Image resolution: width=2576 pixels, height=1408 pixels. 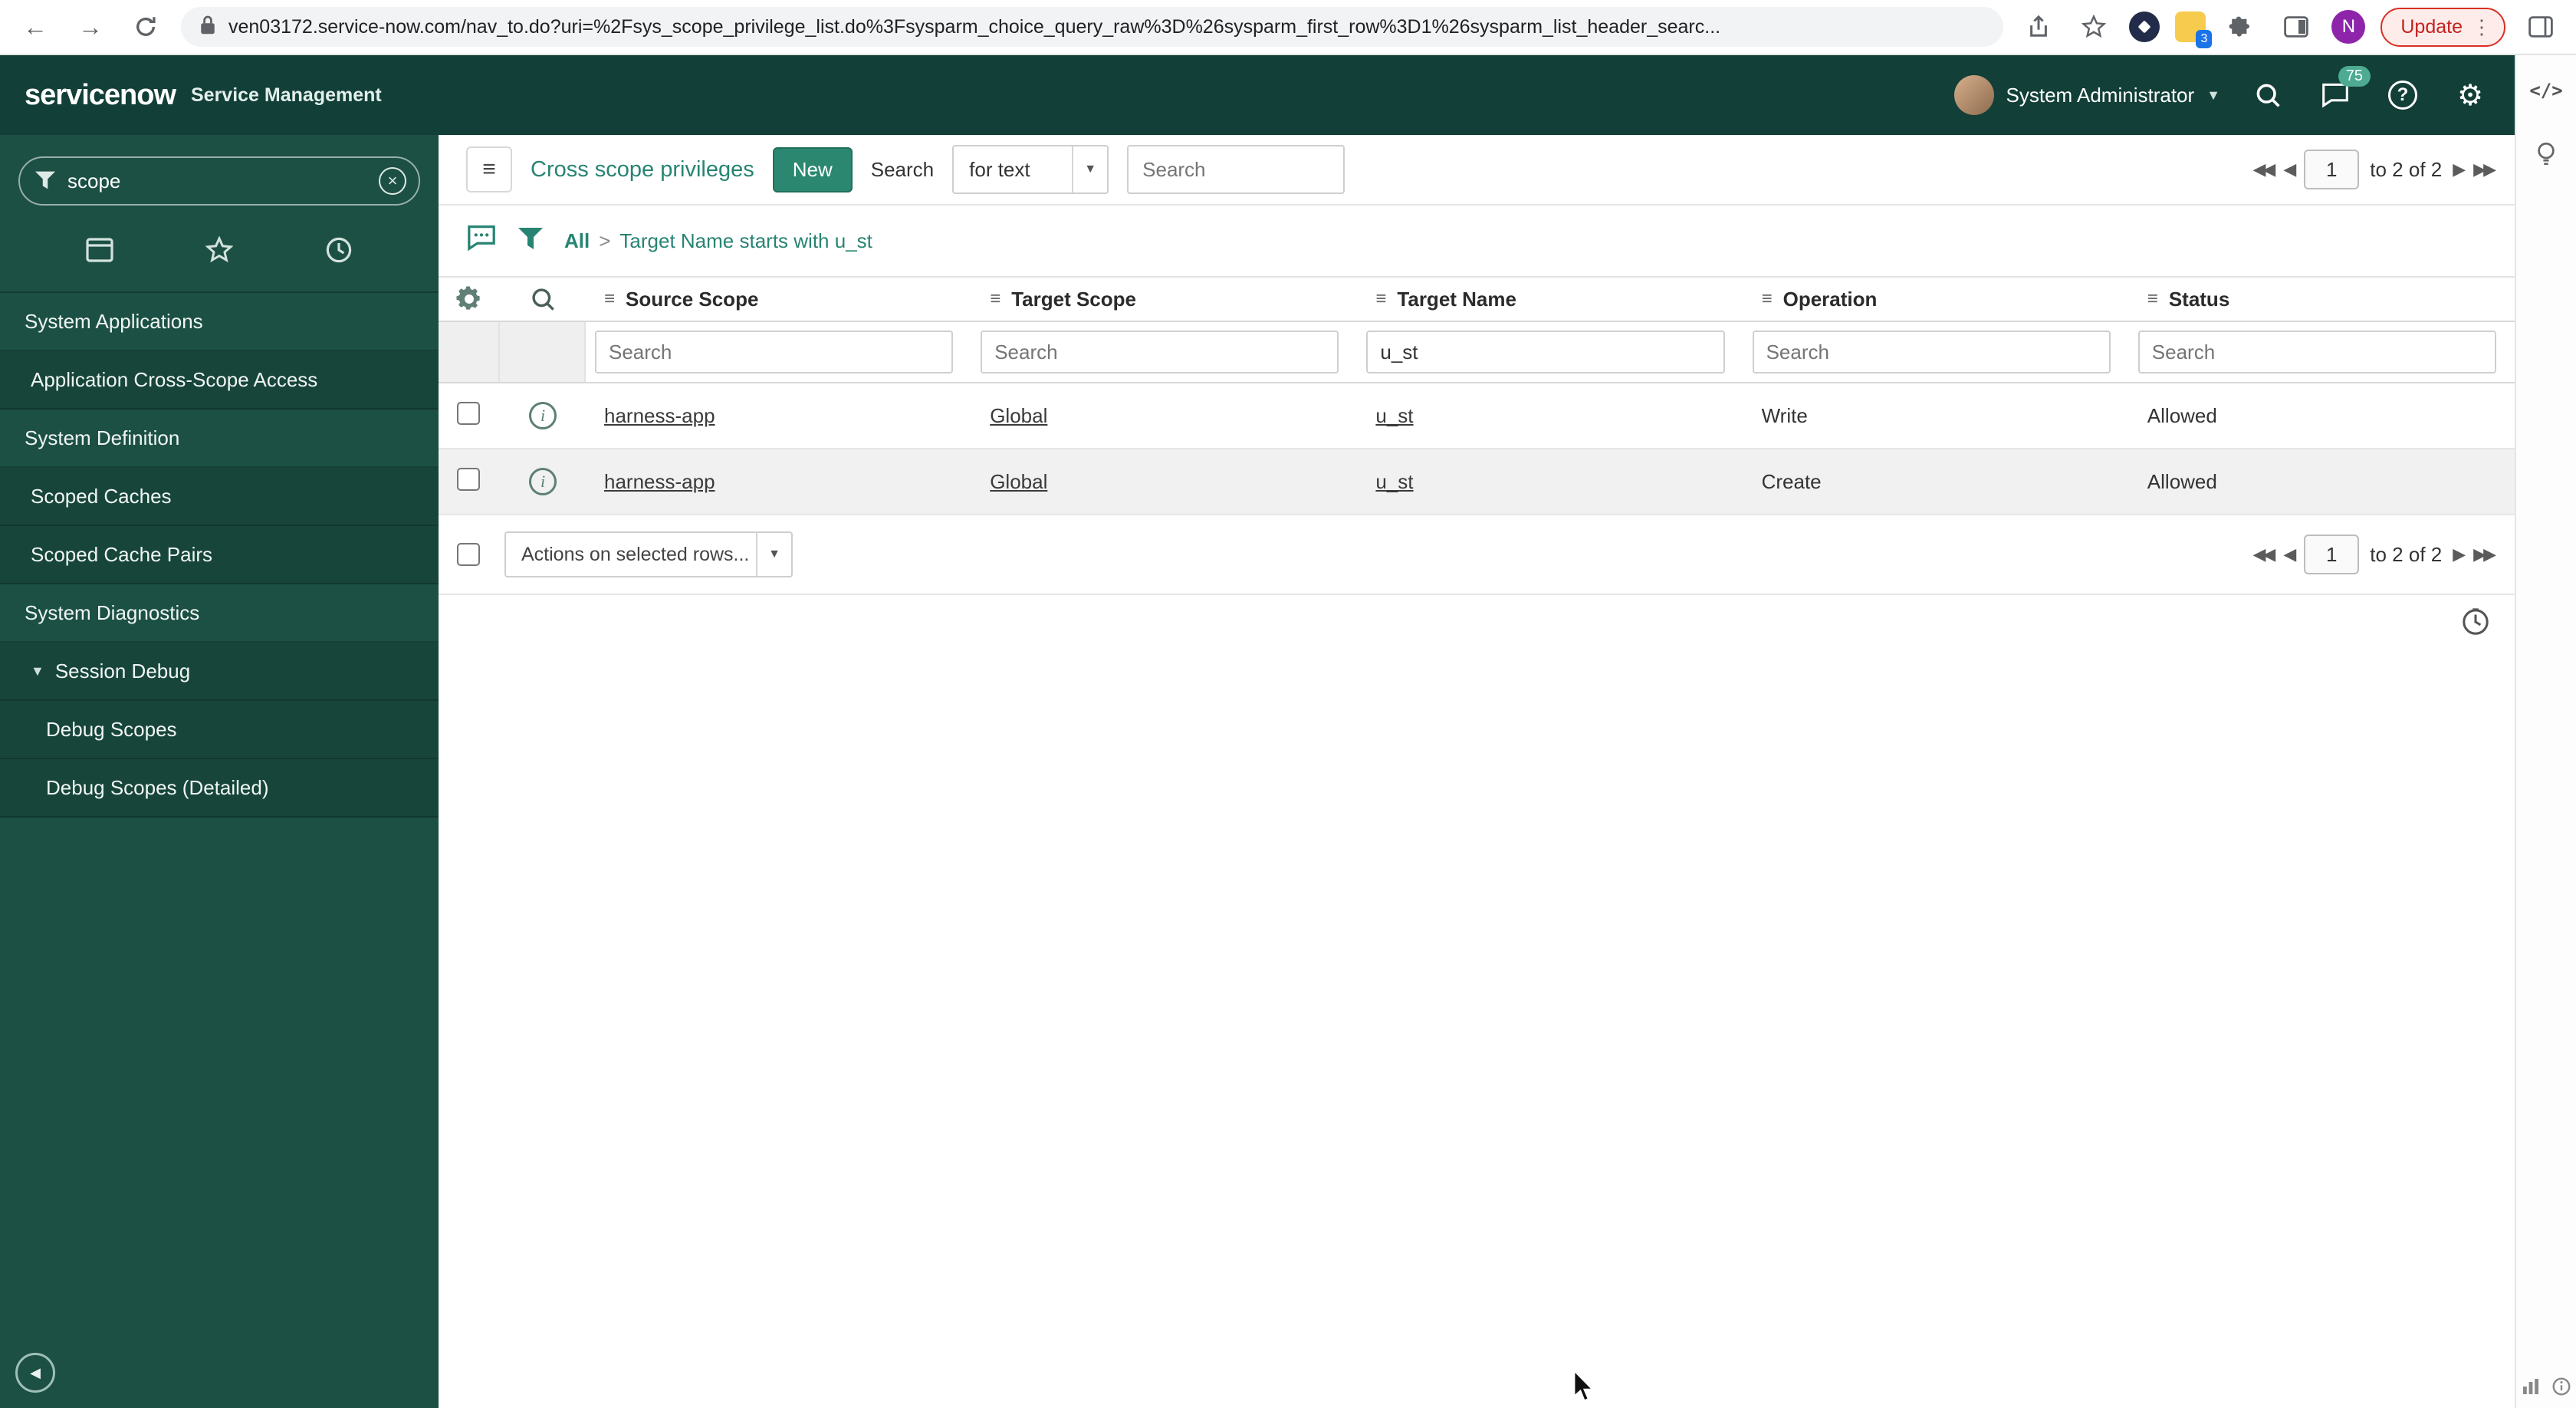 I want to click on stats-icon, so click(x=2531, y=1387).